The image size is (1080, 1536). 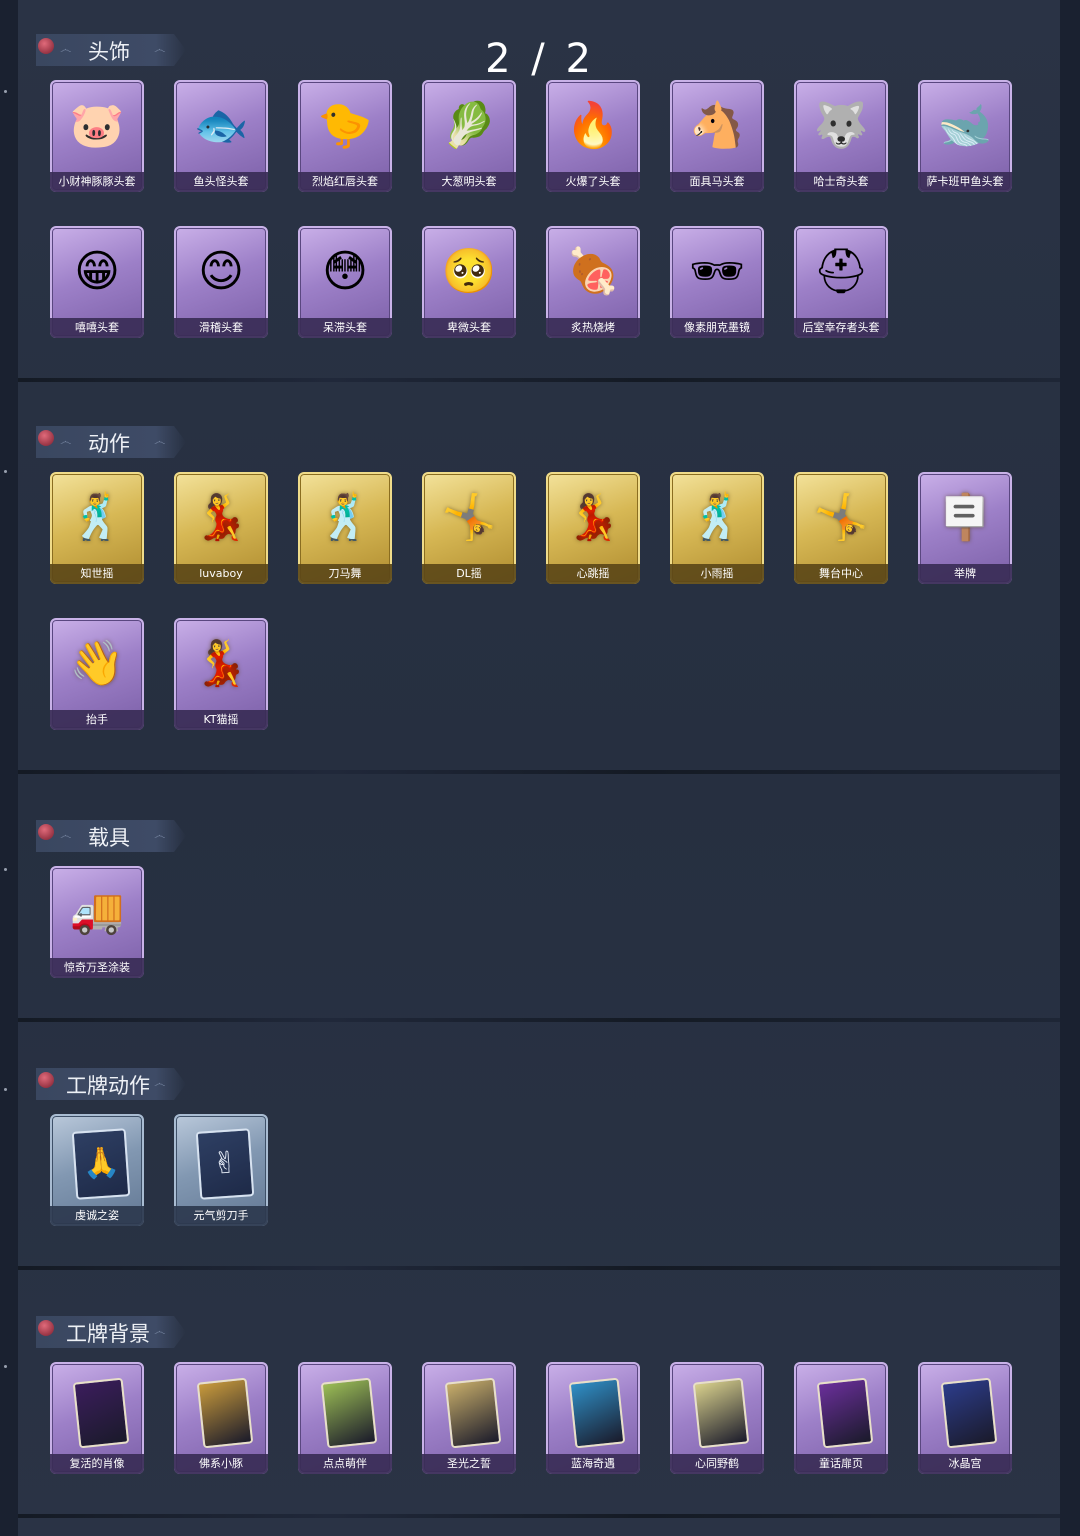 I want to click on item-slot: 😁 嘻嘻头套, so click(x=97, y=282).